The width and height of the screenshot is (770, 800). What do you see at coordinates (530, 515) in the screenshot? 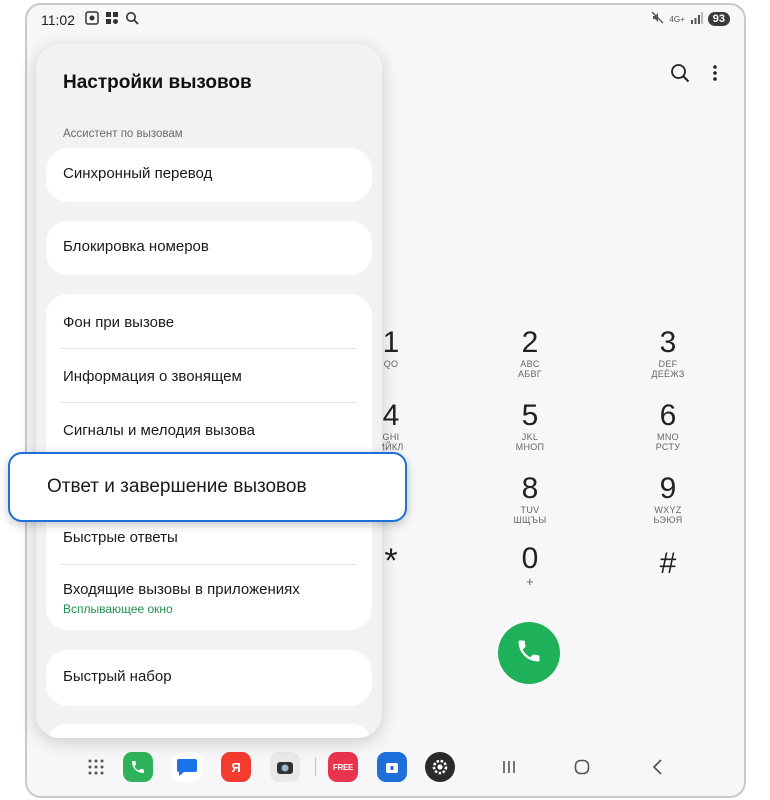
I see `key-letters: TUV ШЩЪЫ` at bounding box center [530, 515].